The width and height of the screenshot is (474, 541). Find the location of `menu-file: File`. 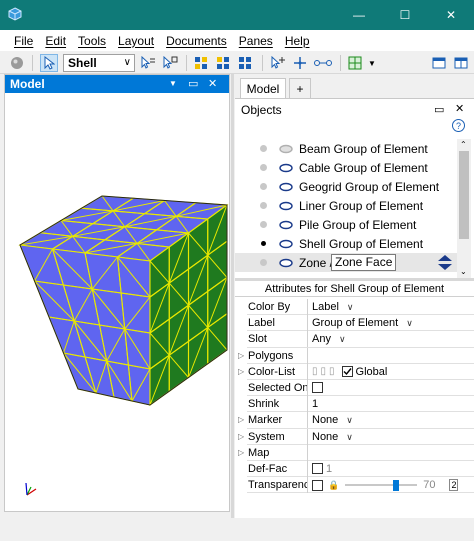

menu-file: File is located at coordinates (23, 41).